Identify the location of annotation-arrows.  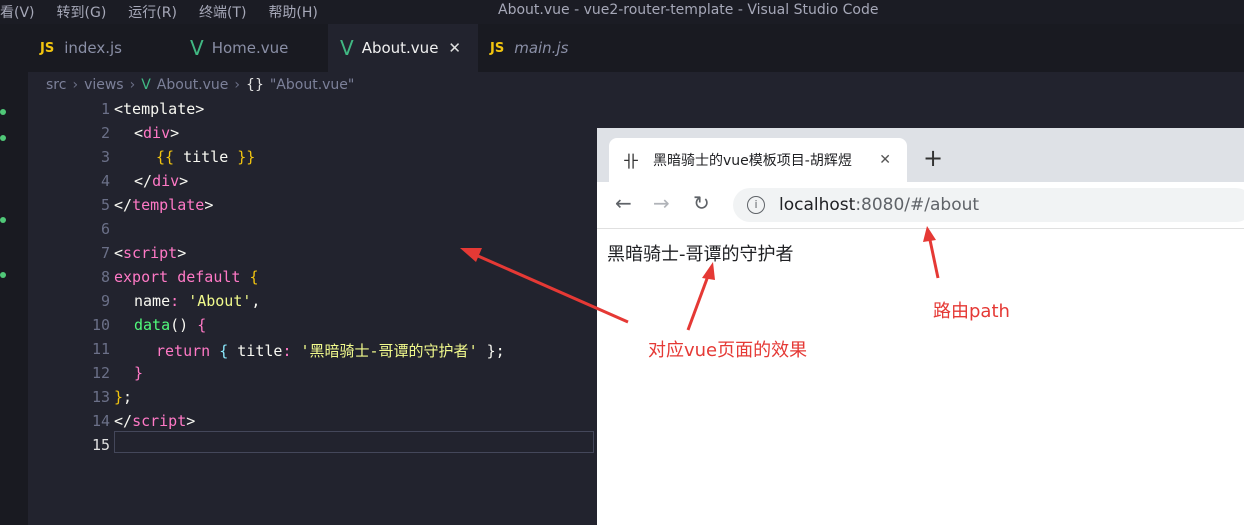
(700, 278).